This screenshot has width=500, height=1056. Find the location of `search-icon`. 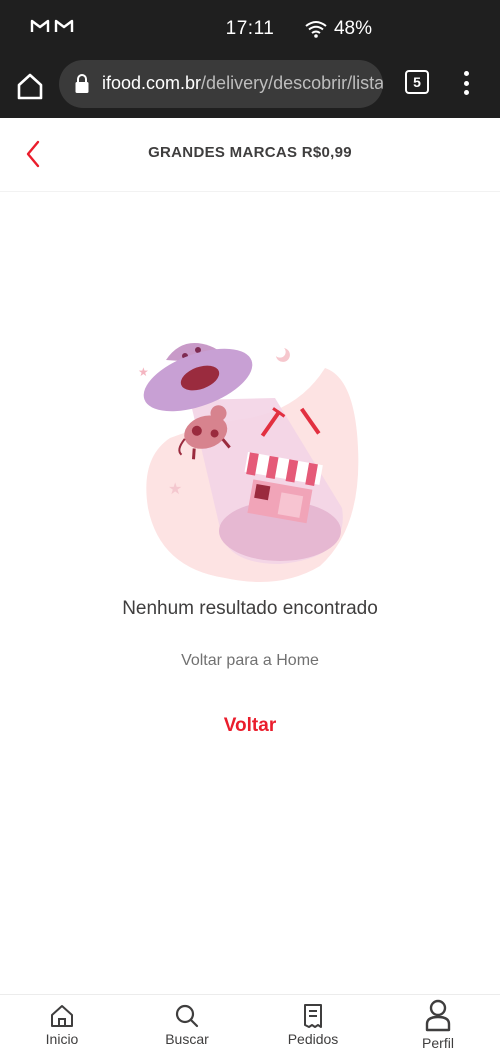

search-icon is located at coordinates (187, 1016).